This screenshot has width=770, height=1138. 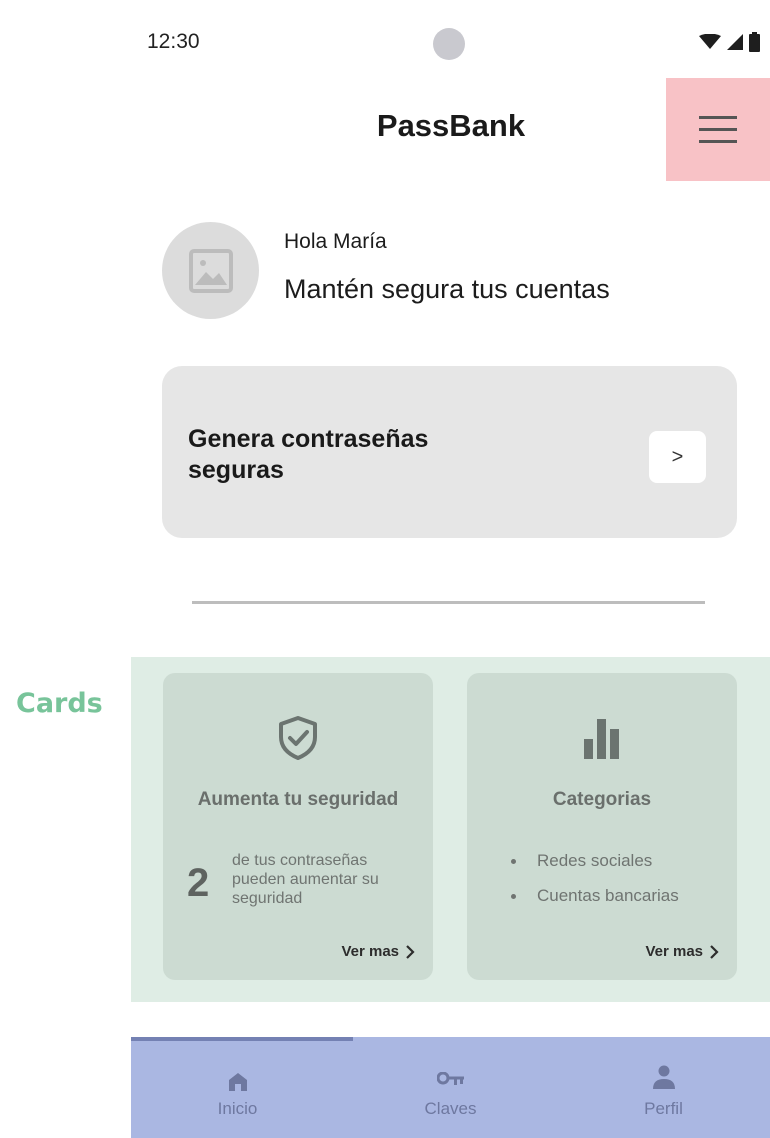 I want to click on bottom-nav: Inicio Claves Perfil, so click(x=450, y=1087).